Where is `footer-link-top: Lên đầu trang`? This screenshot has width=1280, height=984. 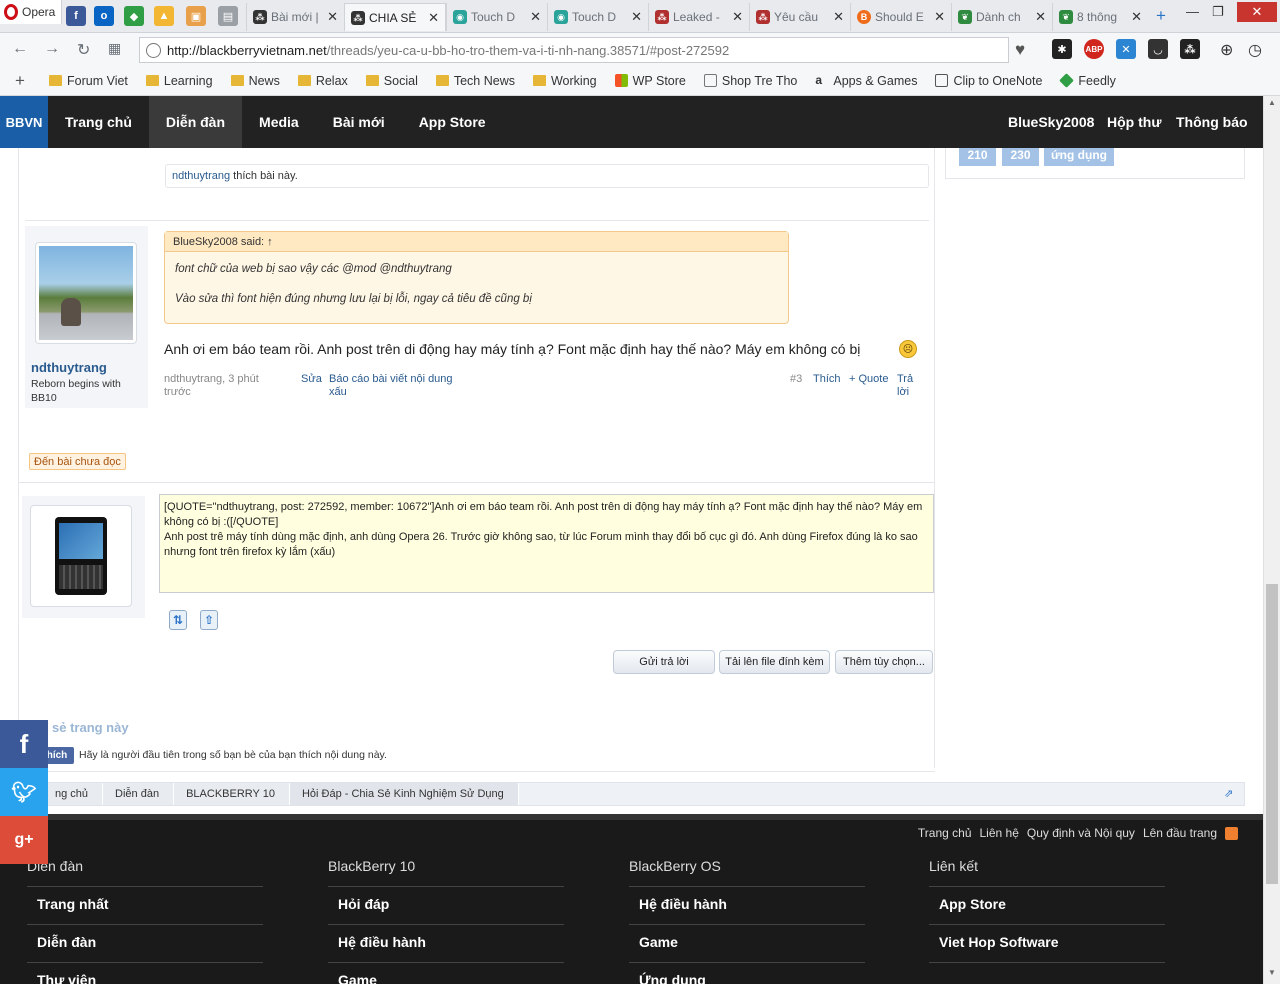 footer-link-top: Lên đầu trang is located at coordinates (1180, 833).